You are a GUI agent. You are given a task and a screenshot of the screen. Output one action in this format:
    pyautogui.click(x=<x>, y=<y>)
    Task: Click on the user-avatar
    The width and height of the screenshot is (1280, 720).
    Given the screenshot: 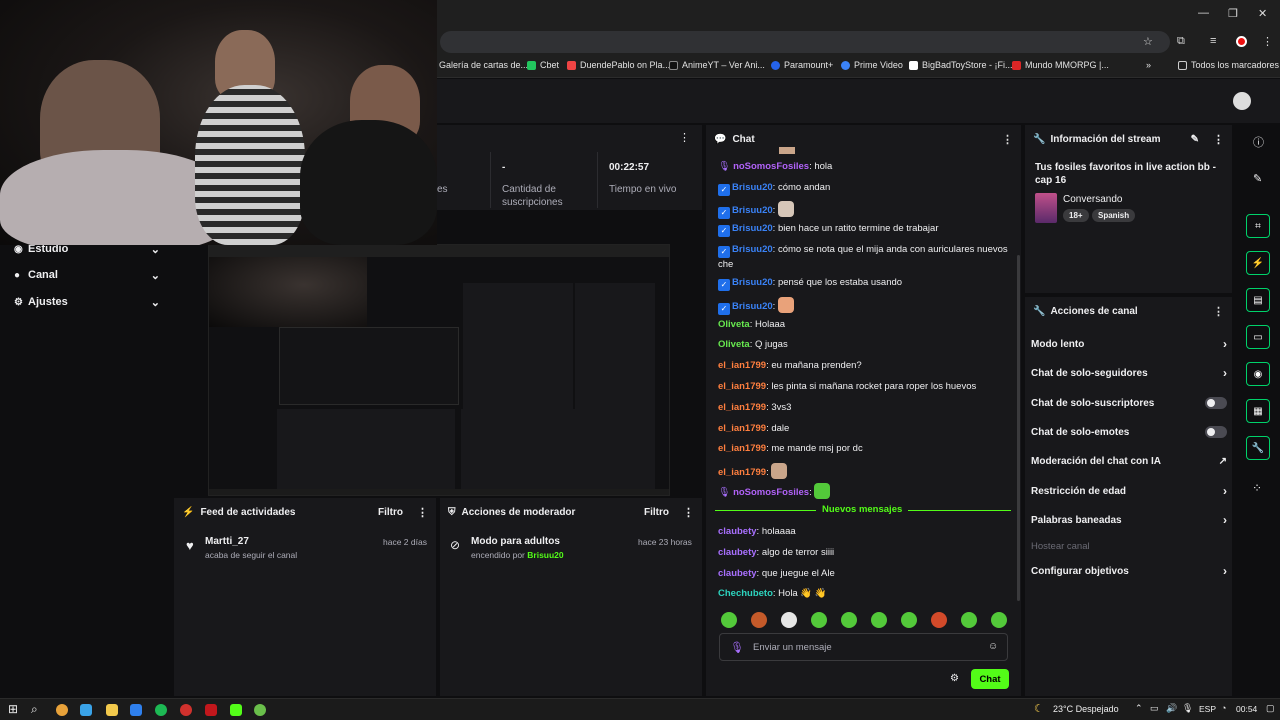 What is the action you would take?
    pyautogui.click(x=1242, y=101)
    